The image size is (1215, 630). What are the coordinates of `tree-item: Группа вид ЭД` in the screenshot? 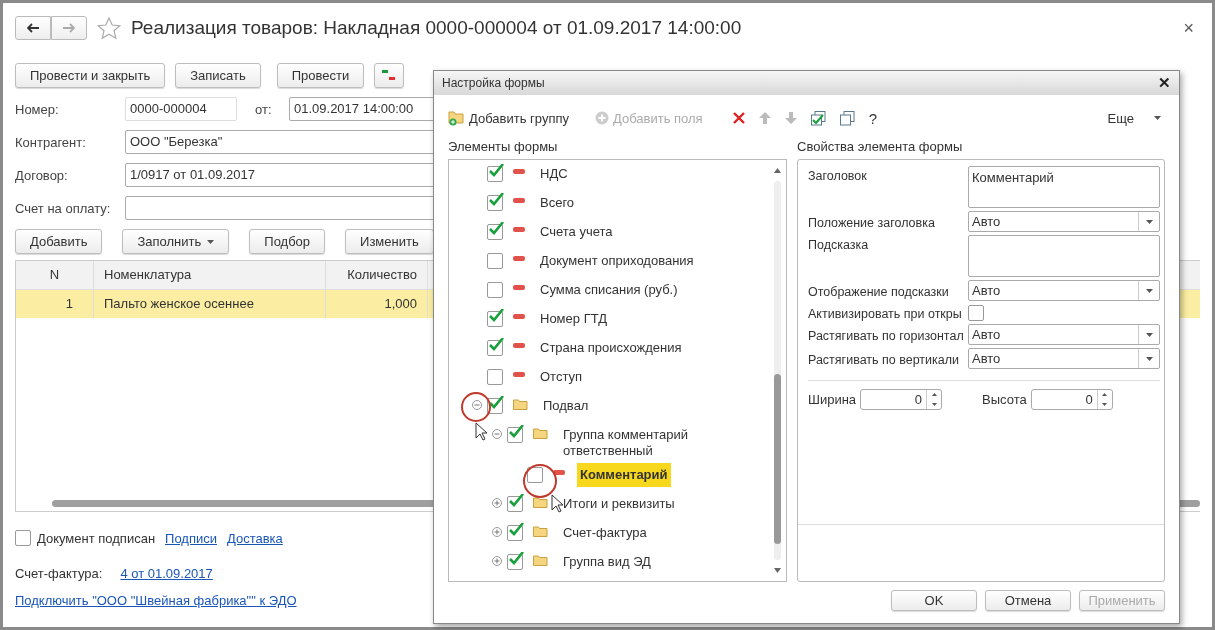 It's located at (658, 562).